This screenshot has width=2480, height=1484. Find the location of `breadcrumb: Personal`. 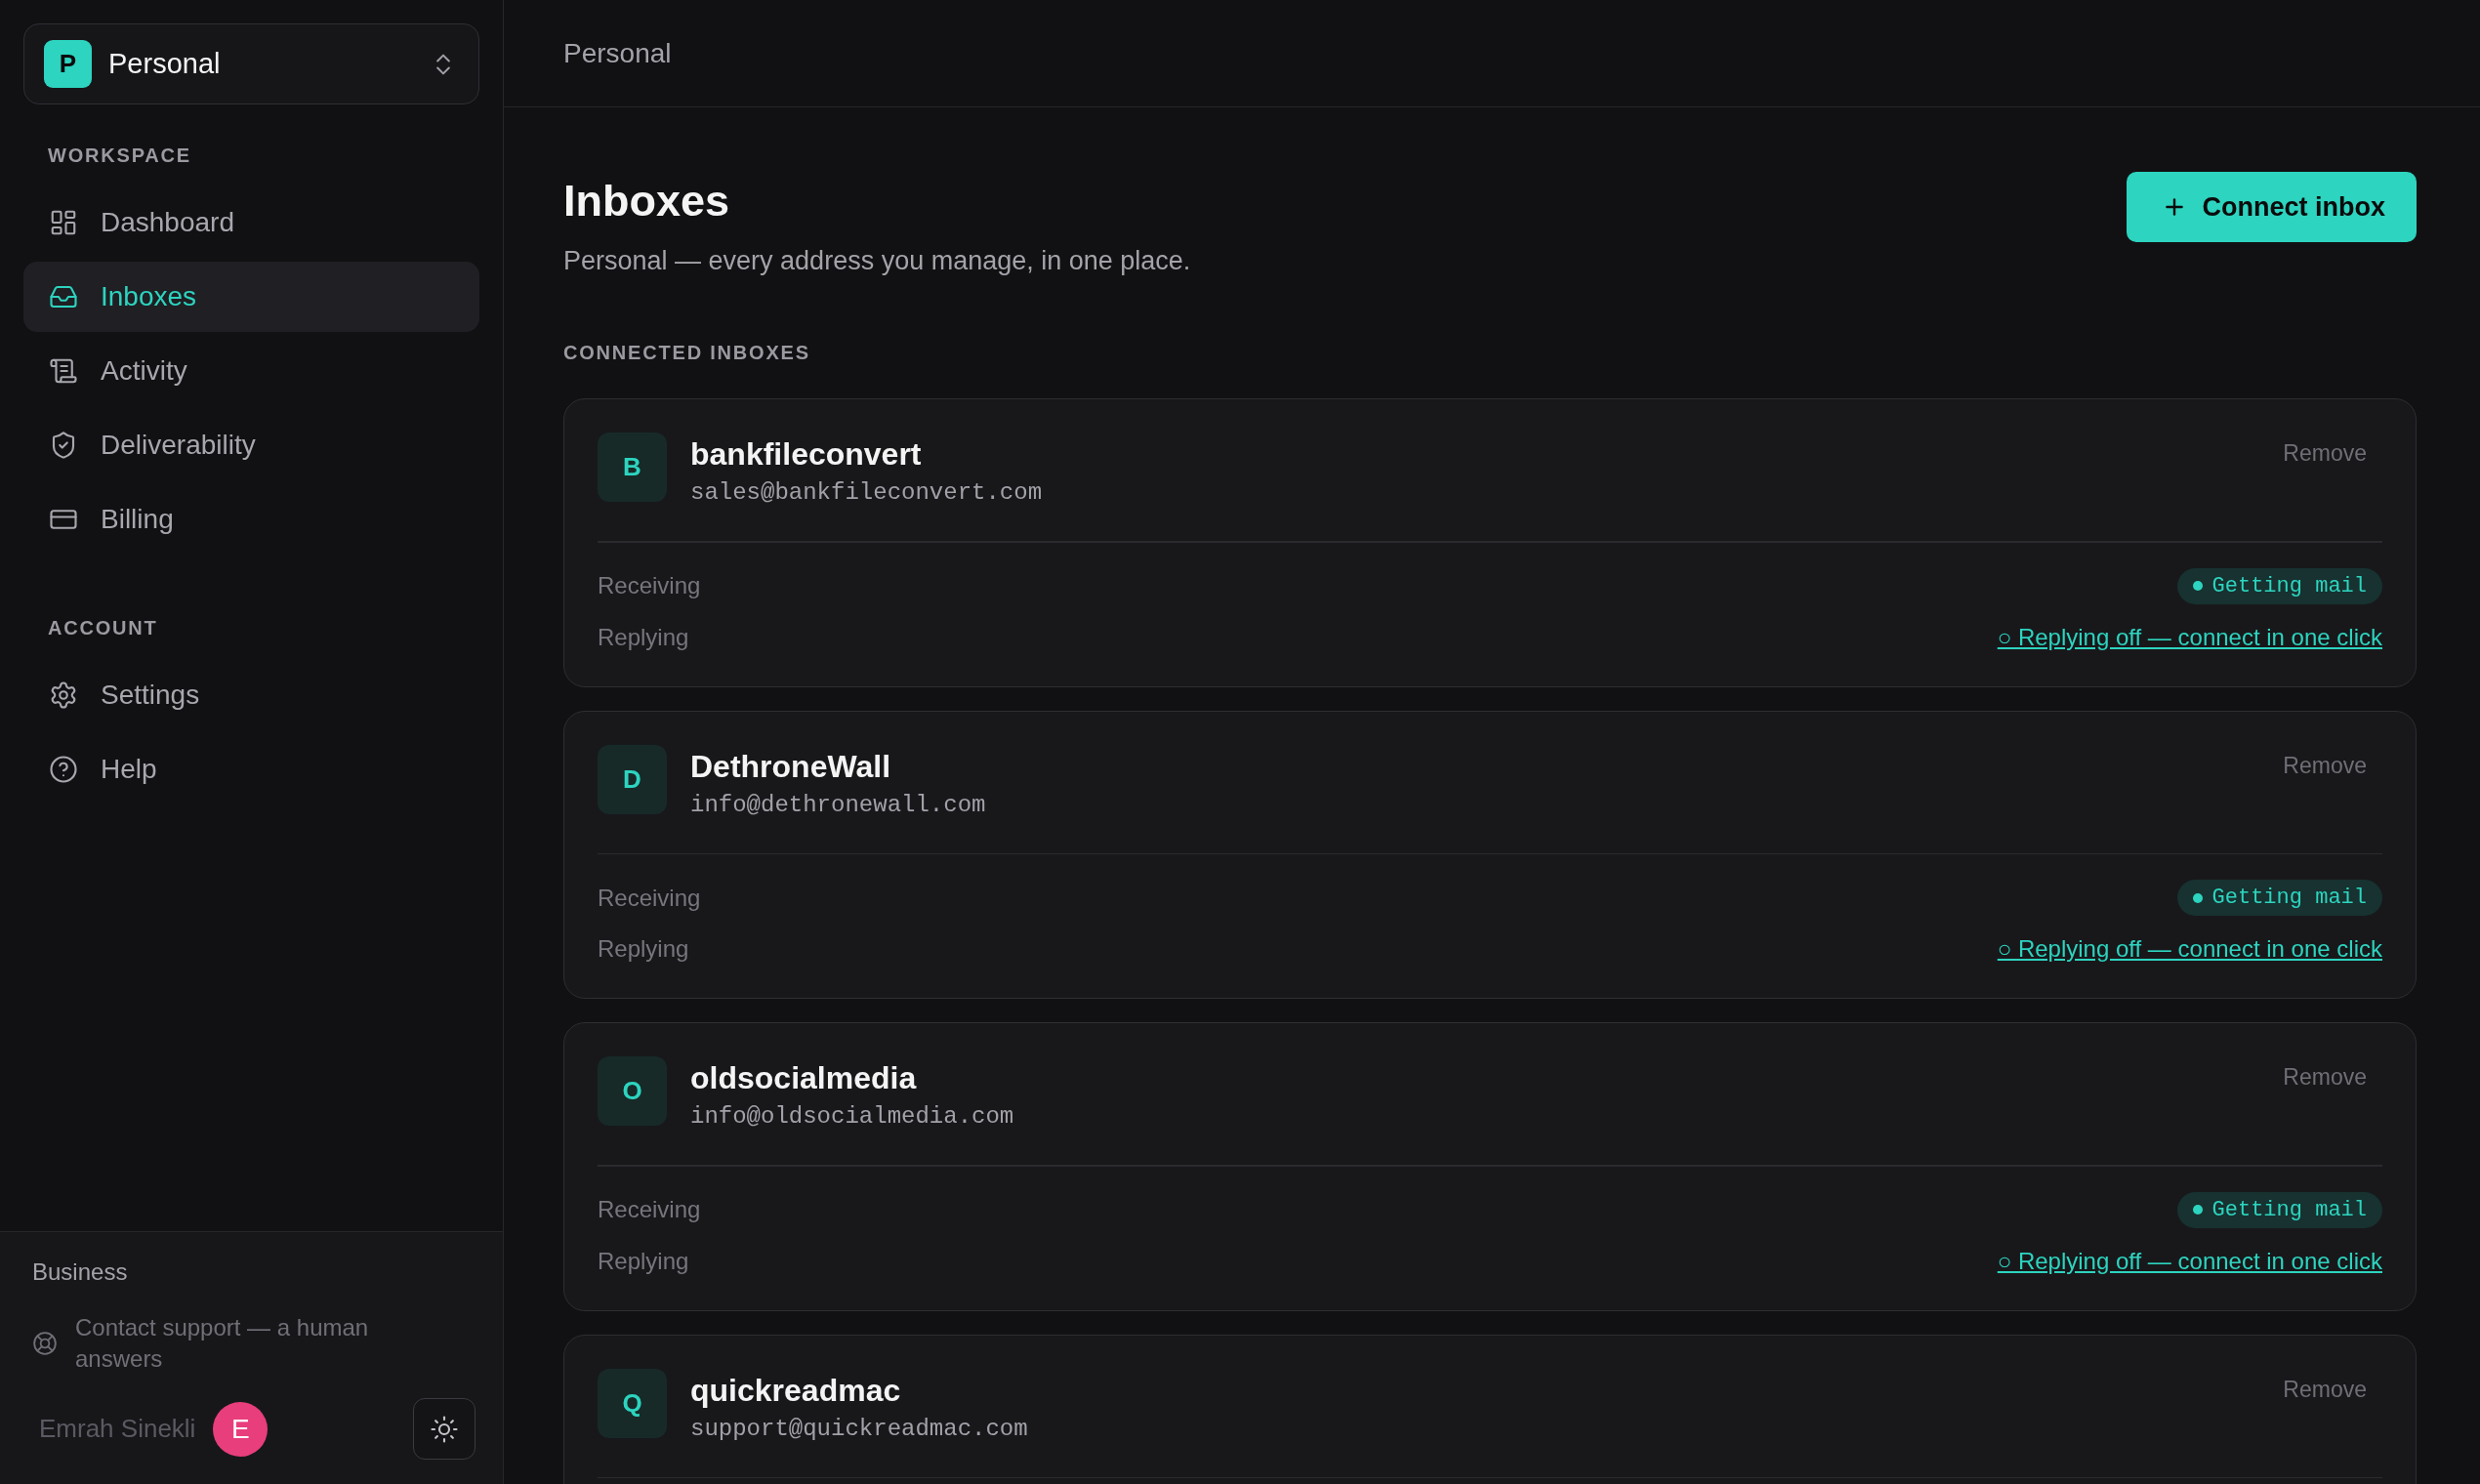

breadcrumb: Personal is located at coordinates (617, 53).